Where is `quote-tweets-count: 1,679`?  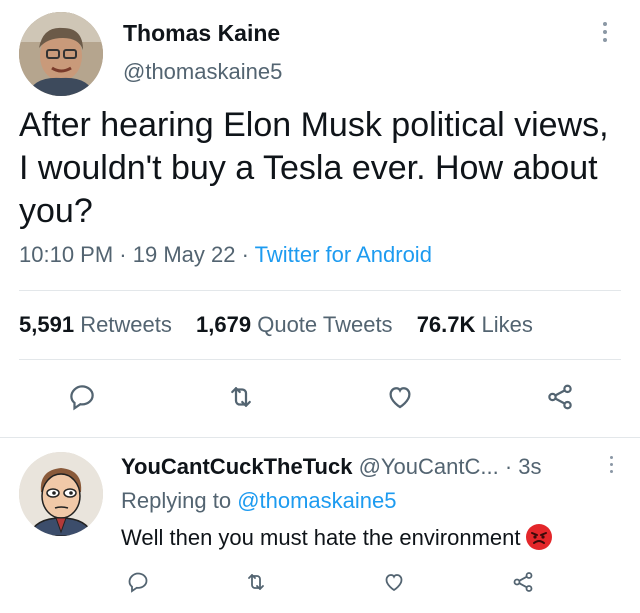 quote-tweets-count: 1,679 is located at coordinates (224, 324).